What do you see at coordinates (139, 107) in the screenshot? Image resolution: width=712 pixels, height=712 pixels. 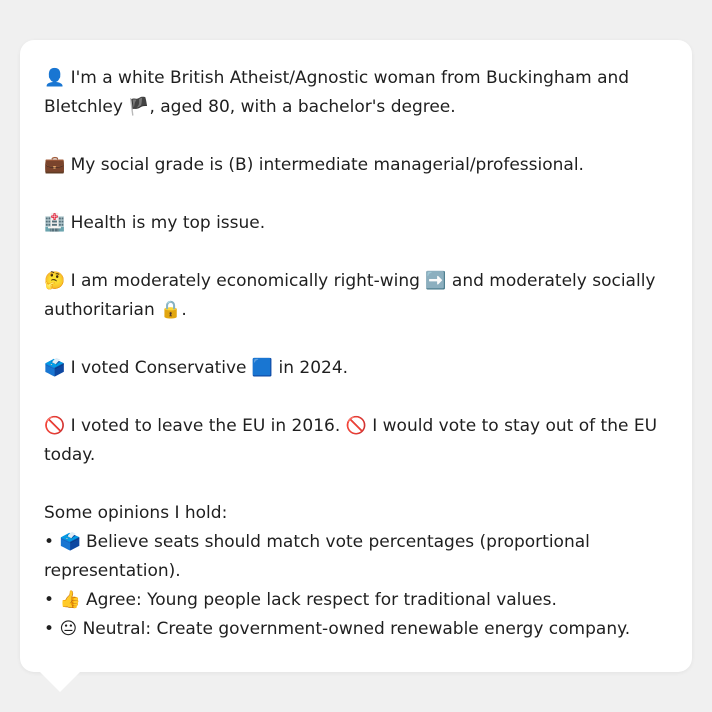 I see `england-flag-icon: 🏴` at bounding box center [139, 107].